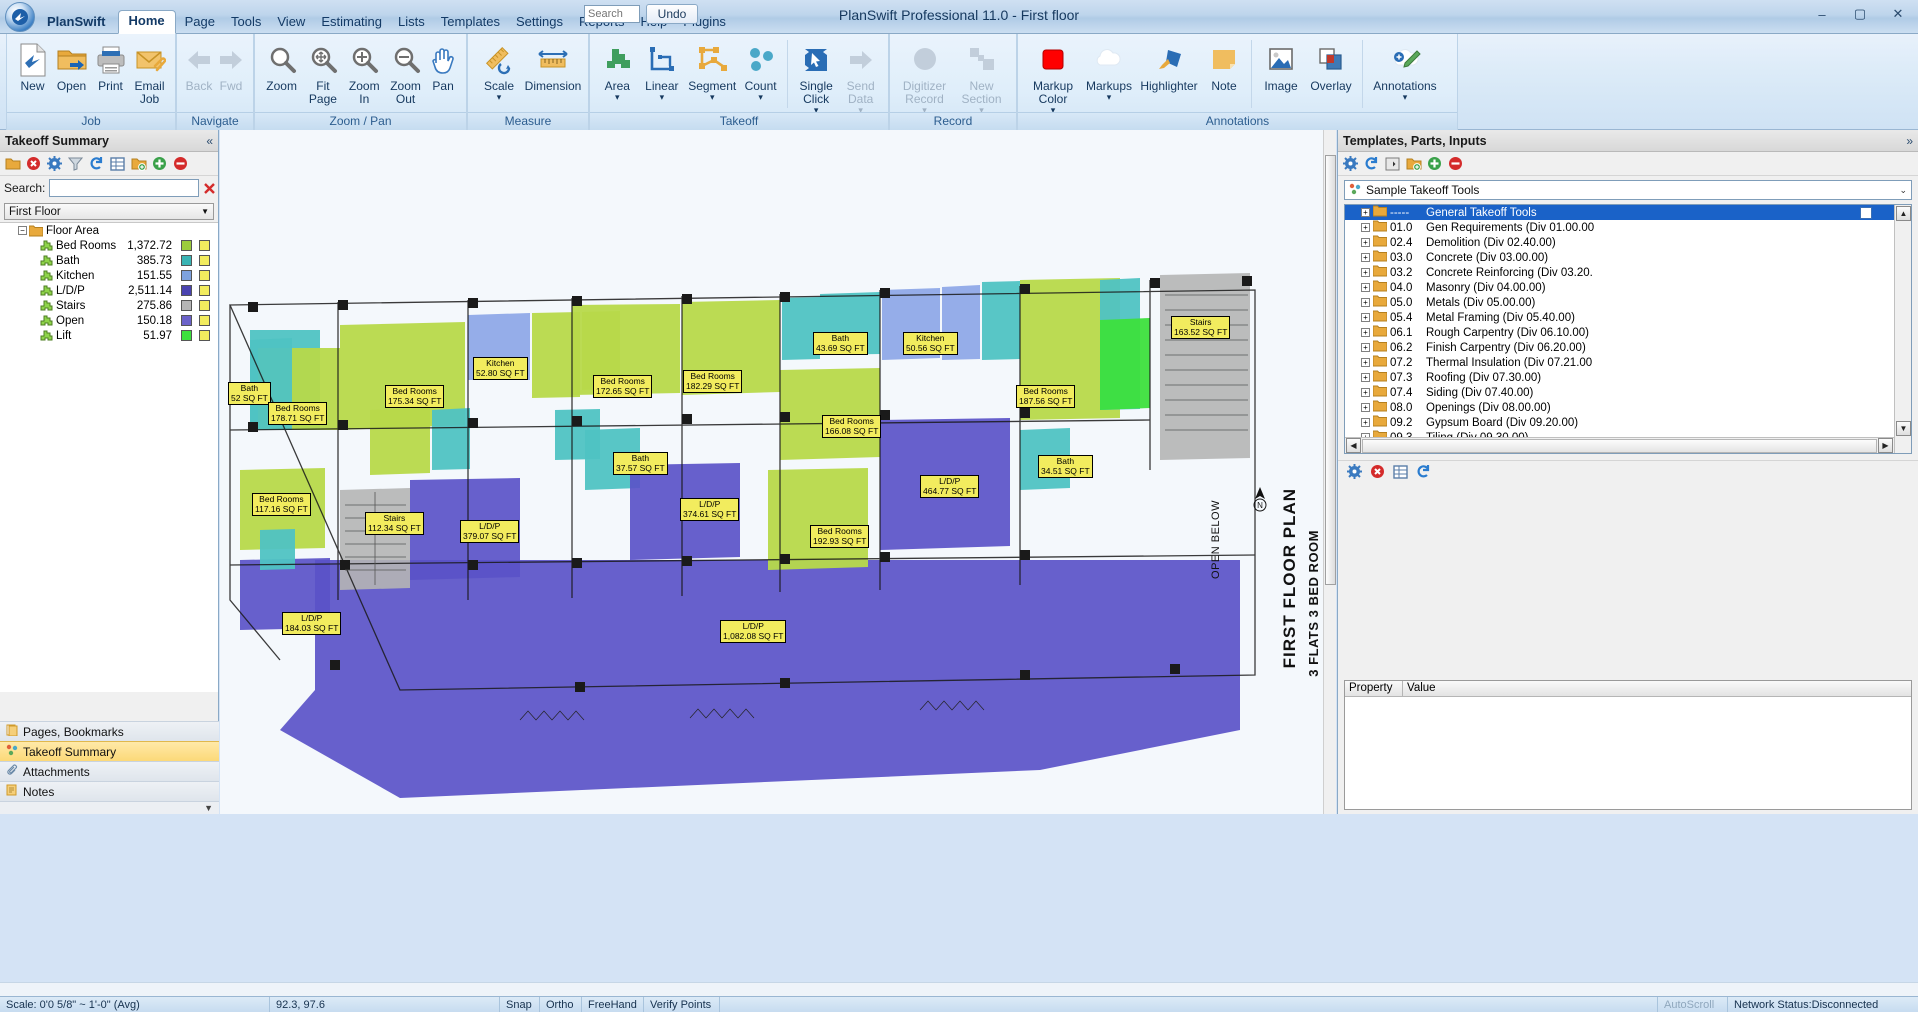 This screenshot has width=1918, height=1012. What do you see at coordinates (231, 66) in the screenshot?
I see `ribbon-fwd-button: Fwd` at bounding box center [231, 66].